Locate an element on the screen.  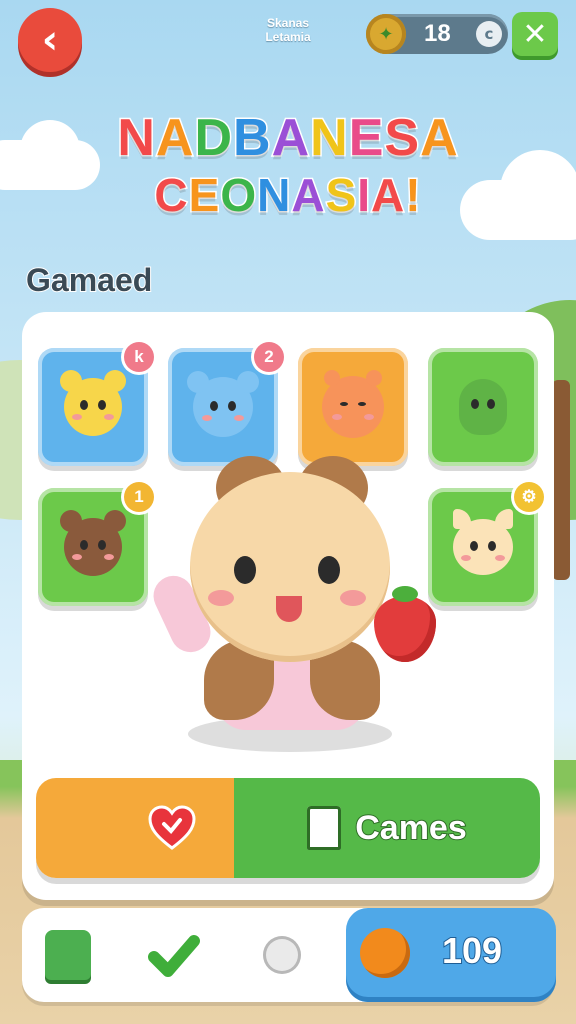
orange-blob-icon is located at coordinates (353, 404).